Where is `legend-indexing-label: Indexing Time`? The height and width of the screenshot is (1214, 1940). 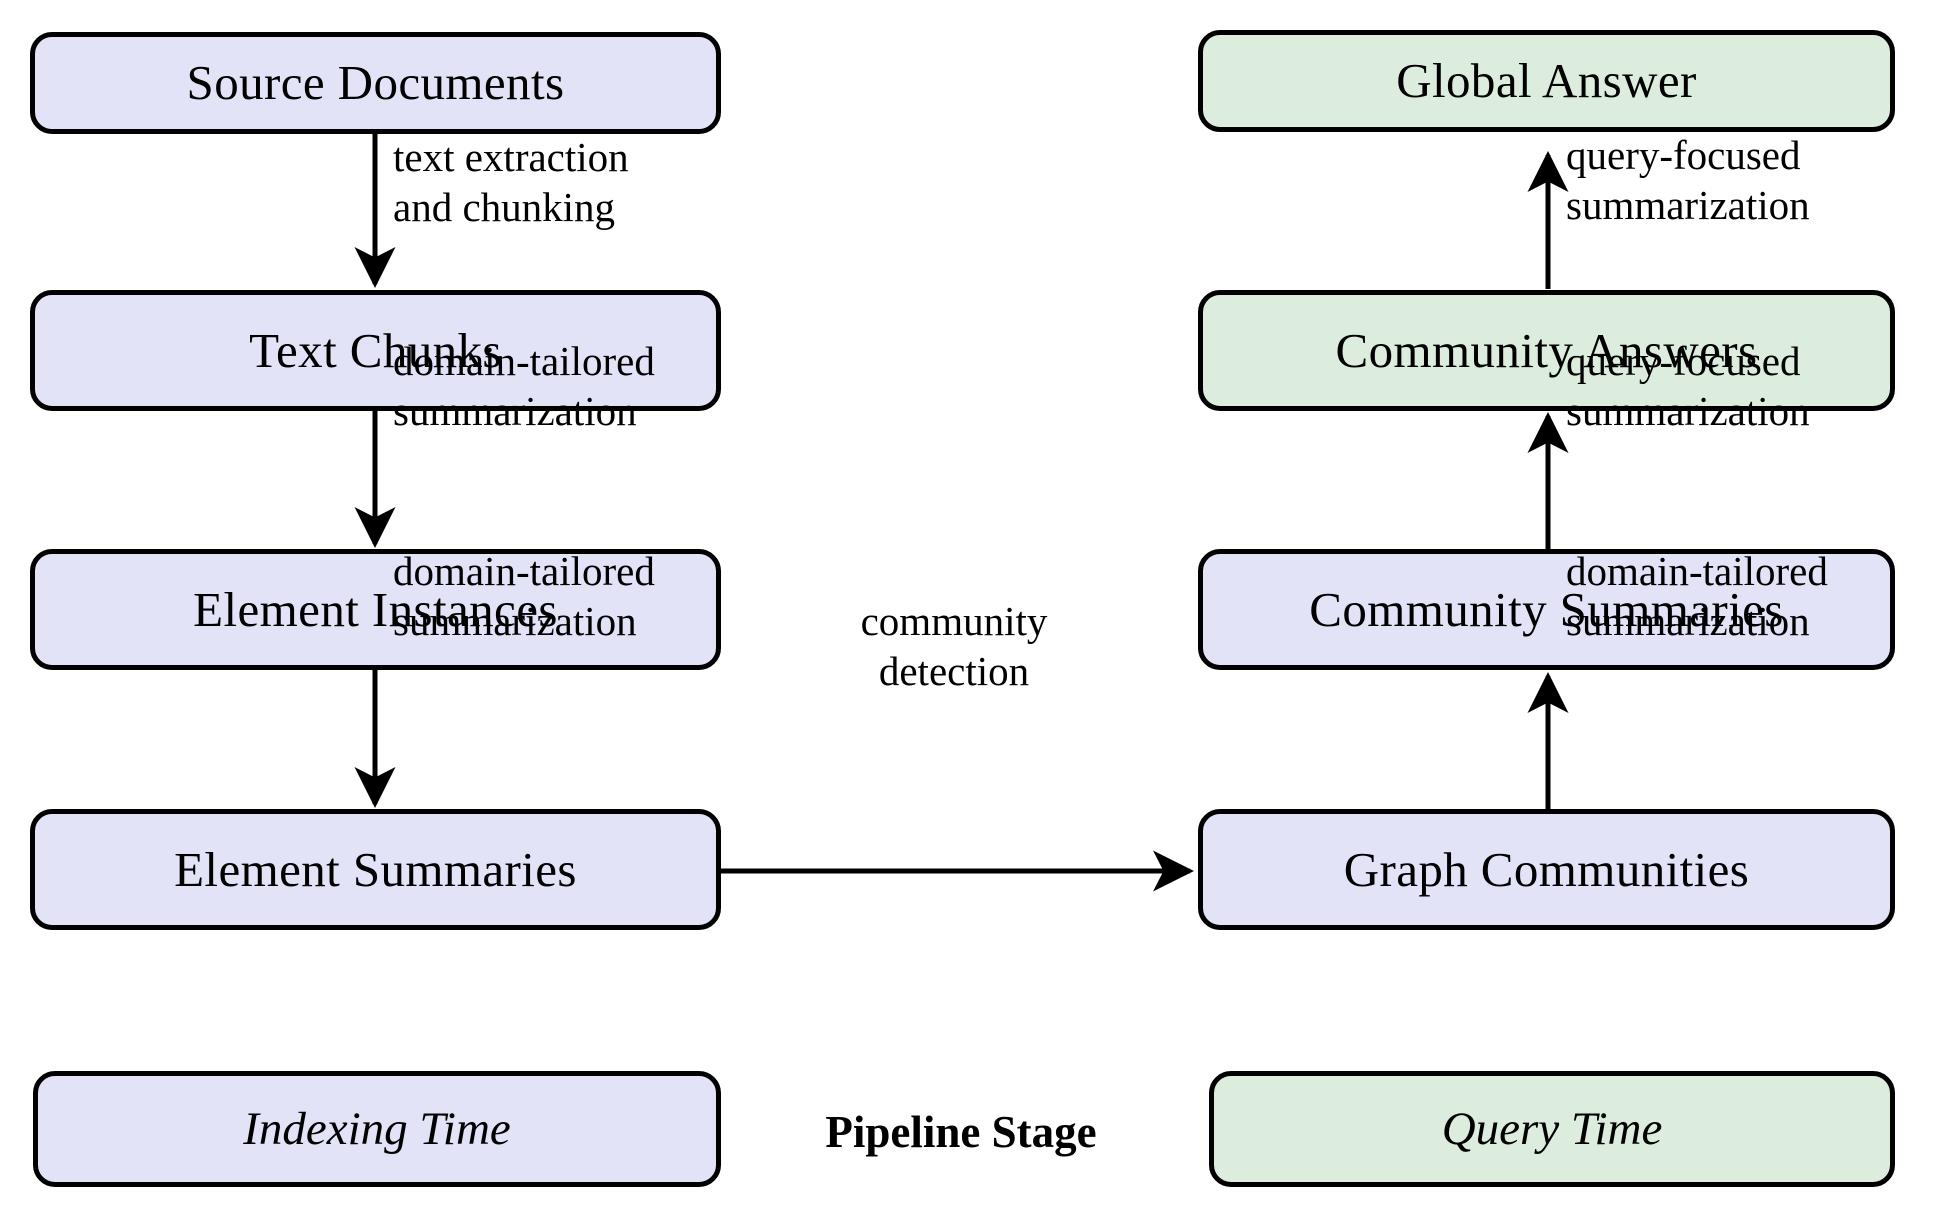 legend-indexing-label: Indexing Time is located at coordinates (377, 1129).